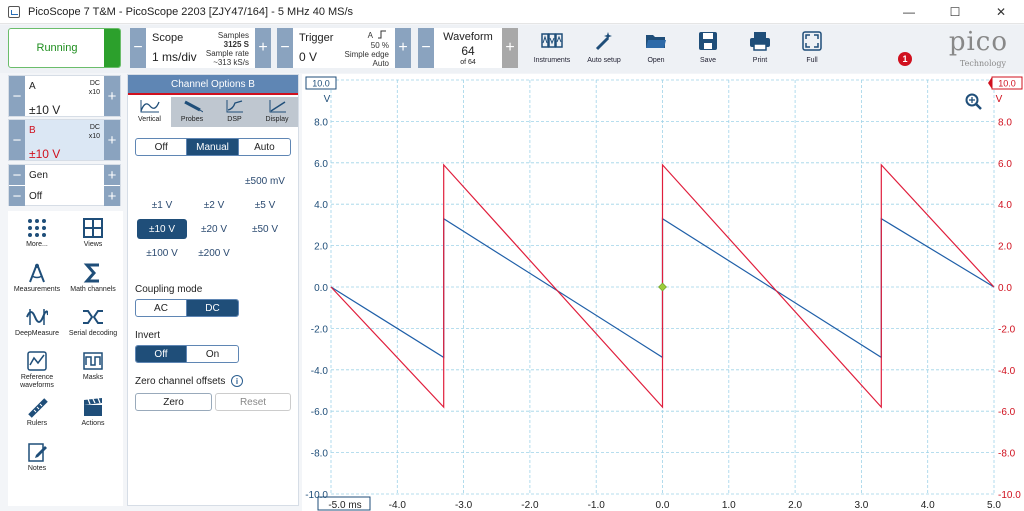  Describe the element at coordinates (982, 63) in the screenshot. I see `logo-subtitle: Technology` at that location.